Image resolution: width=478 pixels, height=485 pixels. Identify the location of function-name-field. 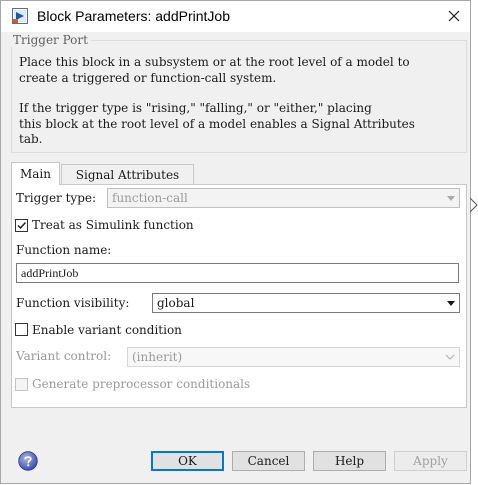
(237, 273).